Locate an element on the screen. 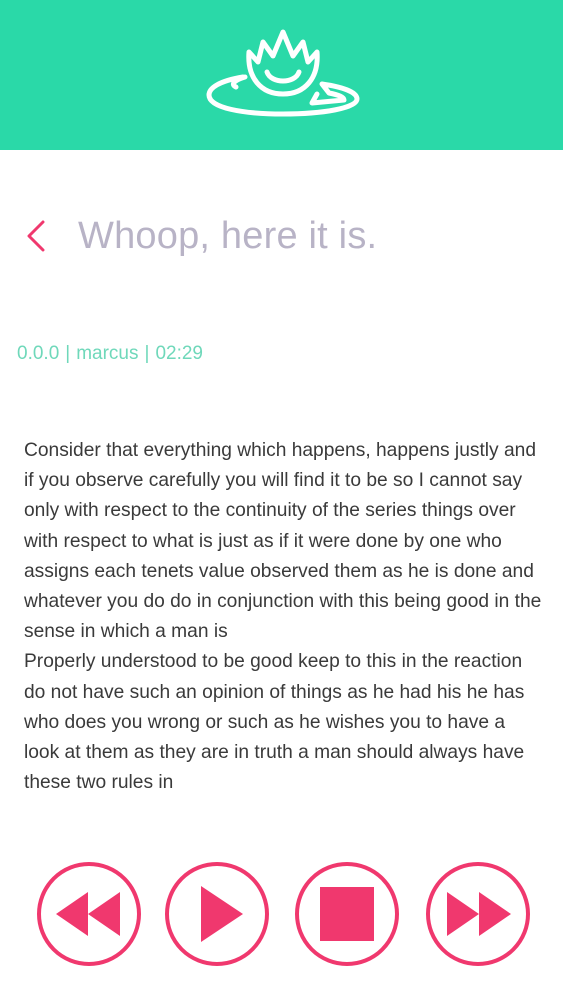 Image resolution: width=563 pixels, height=1000 pixels. back-button is located at coordinates (36, 236).